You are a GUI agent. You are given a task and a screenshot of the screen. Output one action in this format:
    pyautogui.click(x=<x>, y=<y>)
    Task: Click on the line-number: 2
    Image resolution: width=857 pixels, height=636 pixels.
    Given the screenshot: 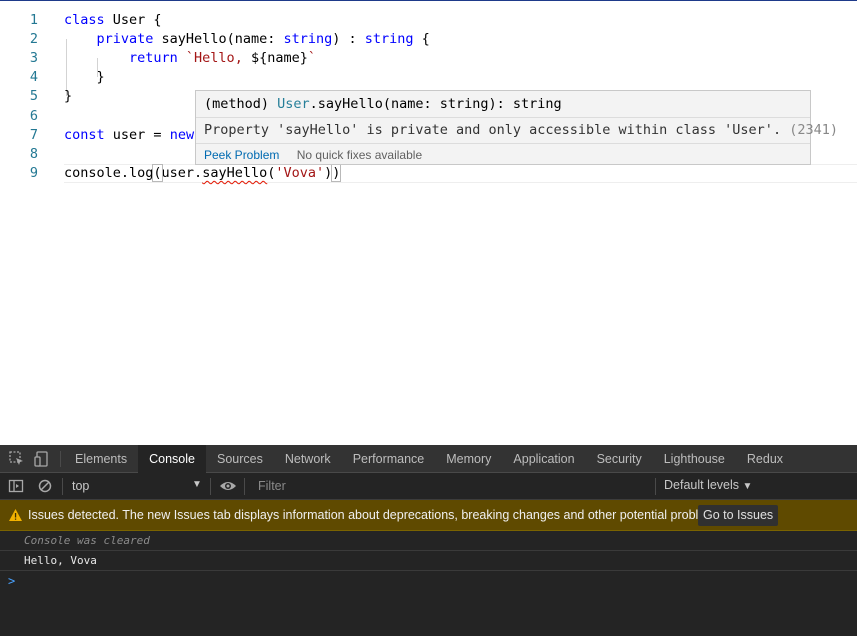 What is the action you would take?
    pyautogui.click(x=33, y=39)
    